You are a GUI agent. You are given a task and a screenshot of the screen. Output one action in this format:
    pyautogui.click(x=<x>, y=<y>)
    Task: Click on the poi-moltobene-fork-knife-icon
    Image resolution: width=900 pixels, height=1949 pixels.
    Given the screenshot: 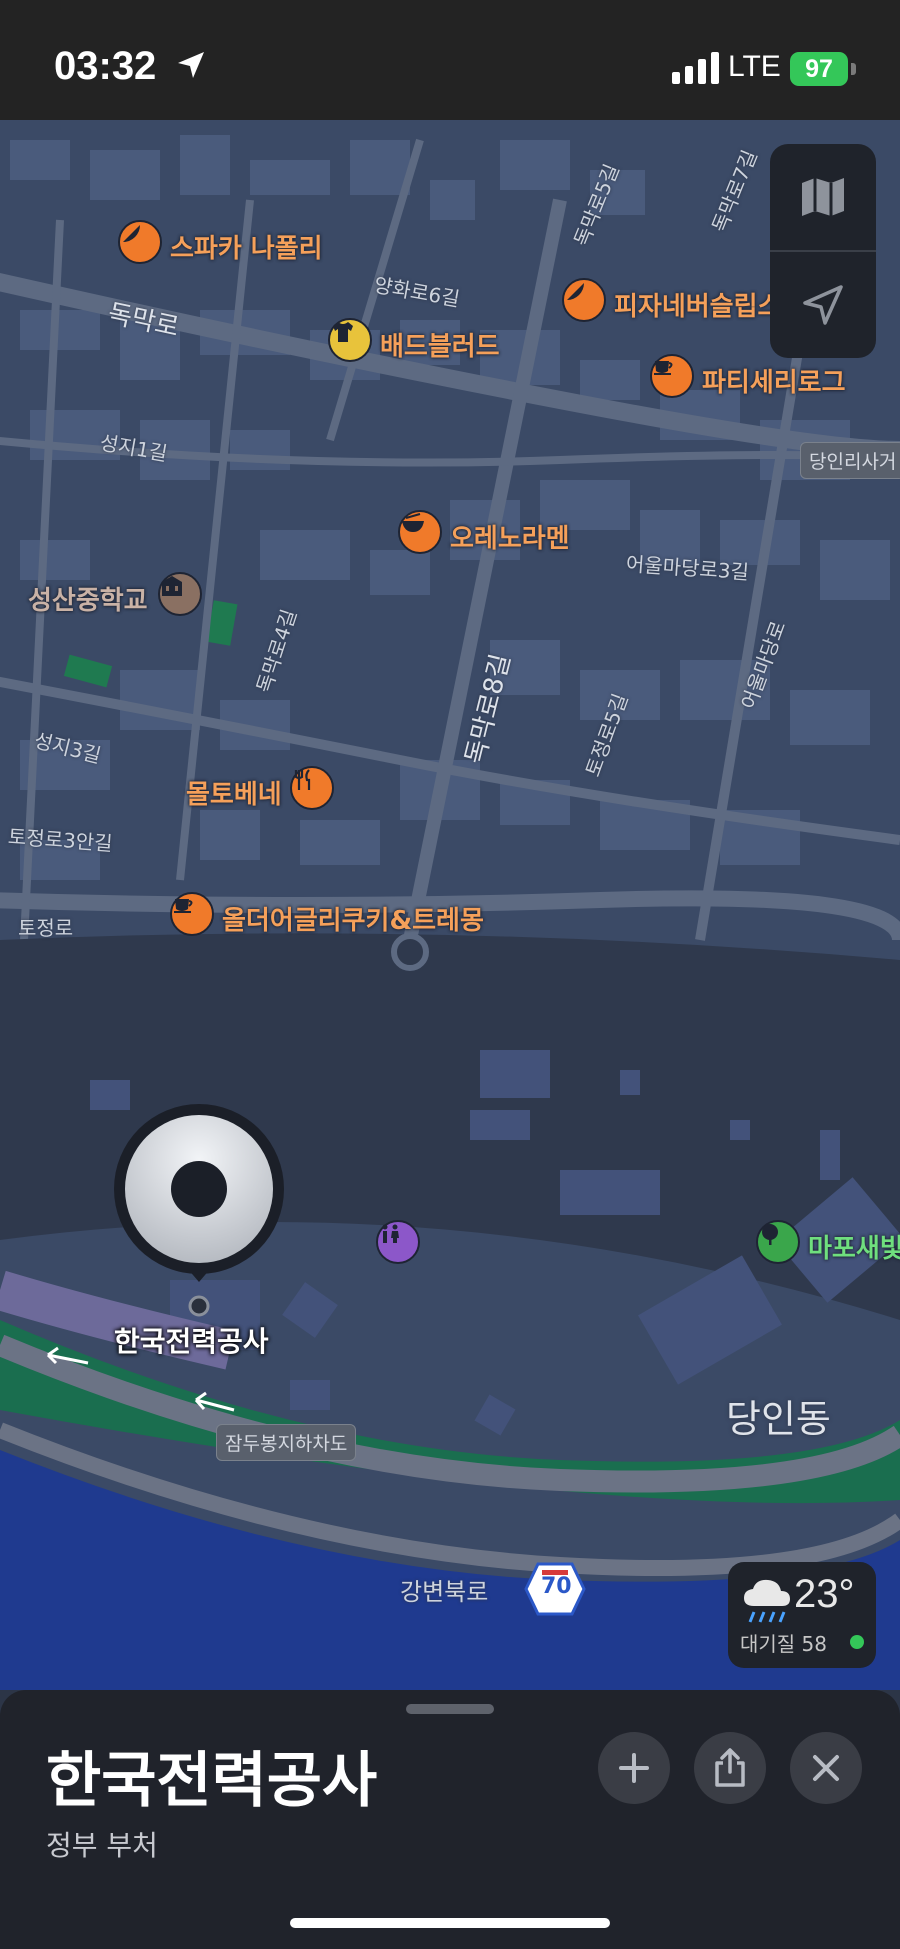 What is the action you would take?
    pyautogui.click(x=312, y=788)
    